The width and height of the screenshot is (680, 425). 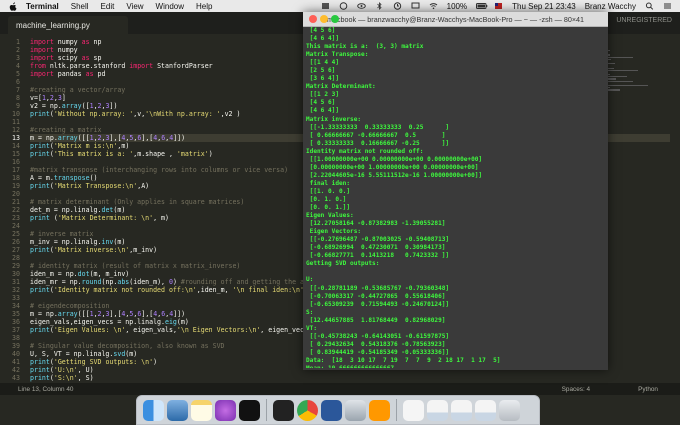 What do you see at coordinates (134, 6) in the screenshot?
I see `menu-view: View` at bounding box center [134, 6].